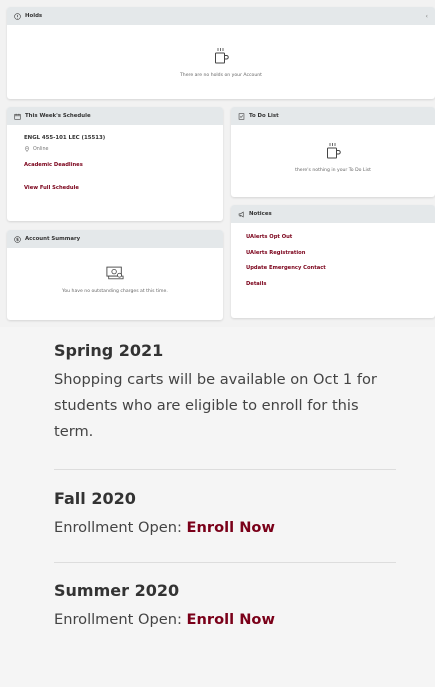  Describe the element at coordinates (115, 239) in the screenshot. I see `account-summary-header: $ Account Summary` at that location.